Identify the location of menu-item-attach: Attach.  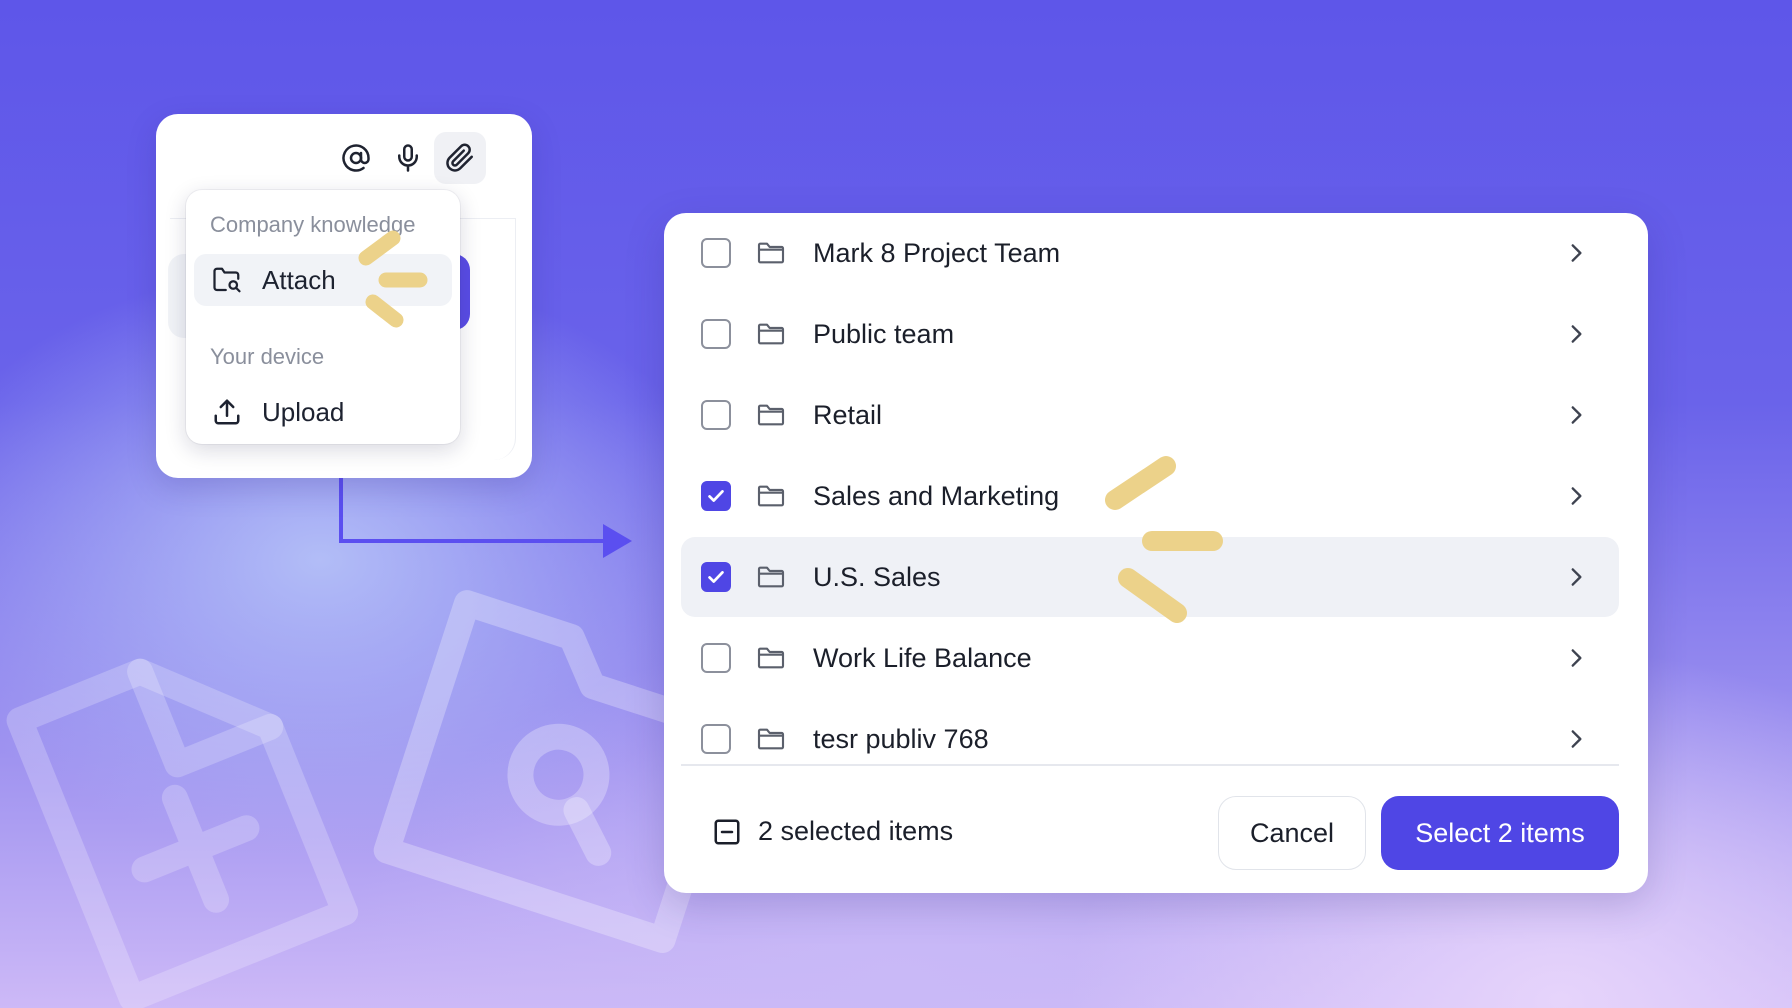
(323, 280).